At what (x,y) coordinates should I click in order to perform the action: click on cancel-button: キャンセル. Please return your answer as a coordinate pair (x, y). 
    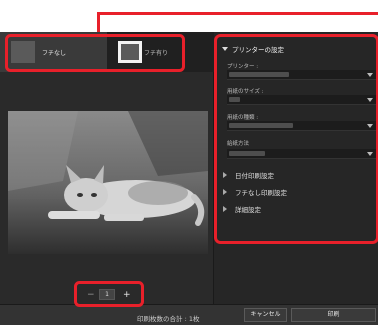
    Looking at the image, I should click on (265, 315).